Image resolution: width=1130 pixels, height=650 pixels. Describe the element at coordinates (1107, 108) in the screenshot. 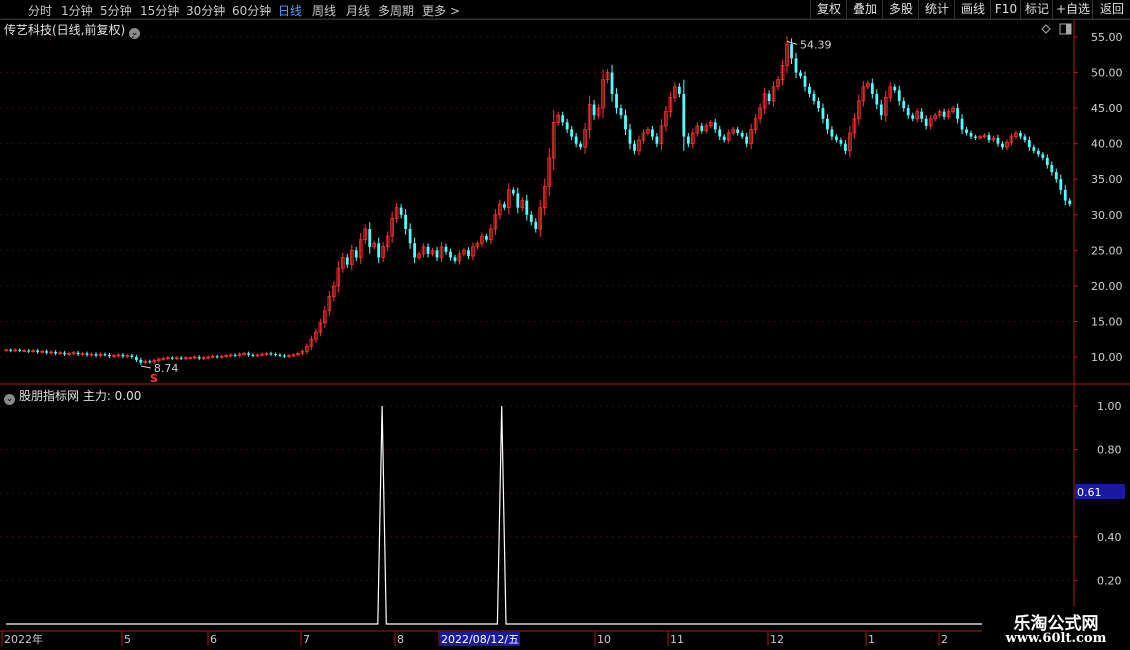

I see `price-axis-label: 45.00` at that location.